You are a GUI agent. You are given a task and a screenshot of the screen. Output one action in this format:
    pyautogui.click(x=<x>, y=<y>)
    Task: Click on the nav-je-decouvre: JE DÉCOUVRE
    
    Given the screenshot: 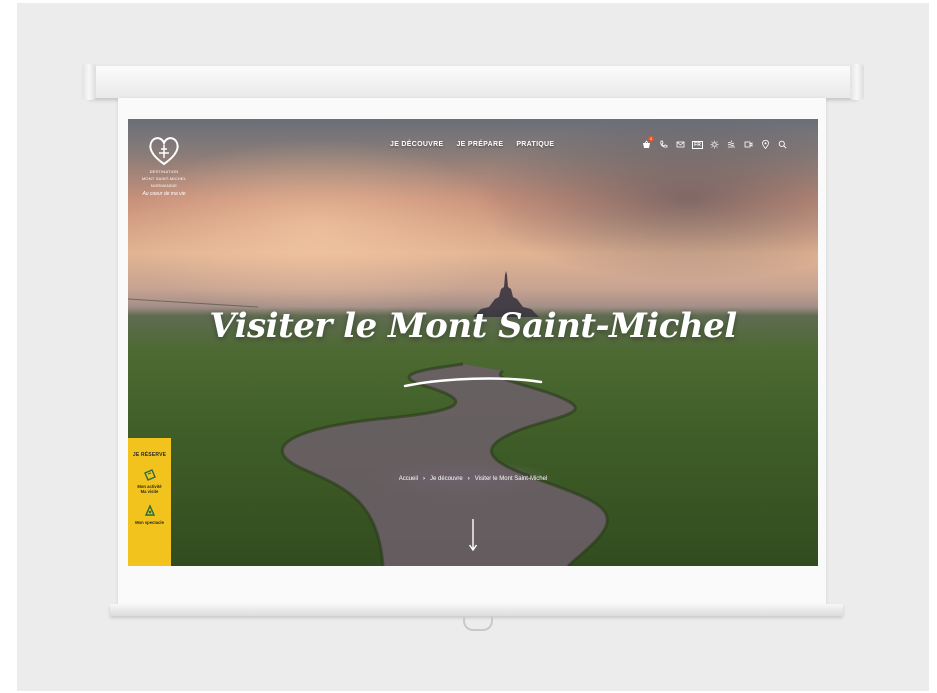 What is the action you would take?
    pyautogui.click(x=416, y=144)
    